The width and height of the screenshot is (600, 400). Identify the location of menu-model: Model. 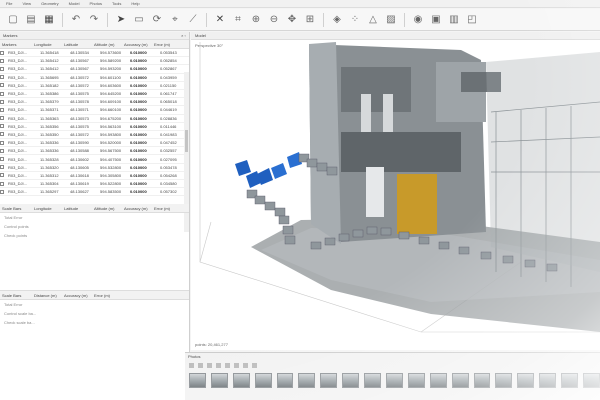
(74, 3).